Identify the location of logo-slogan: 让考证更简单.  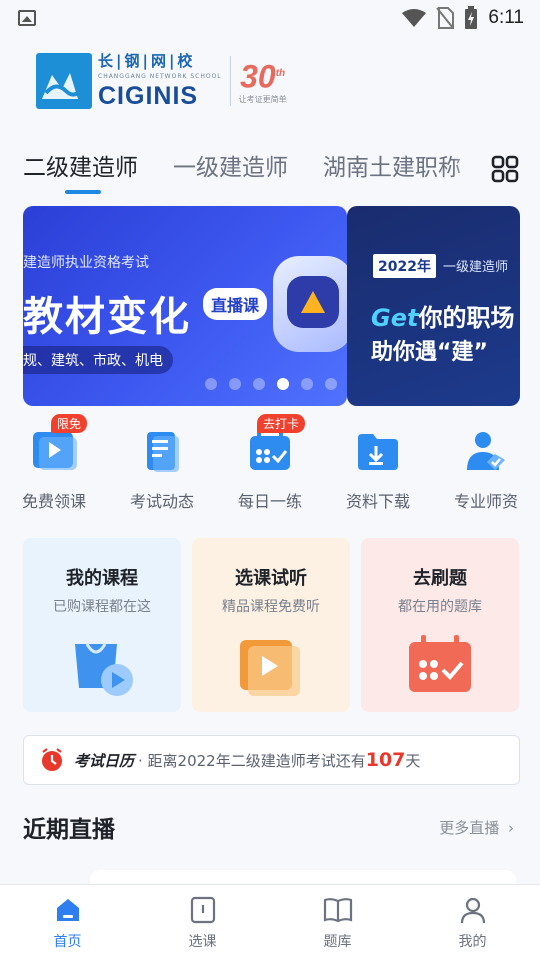
(262, 100).